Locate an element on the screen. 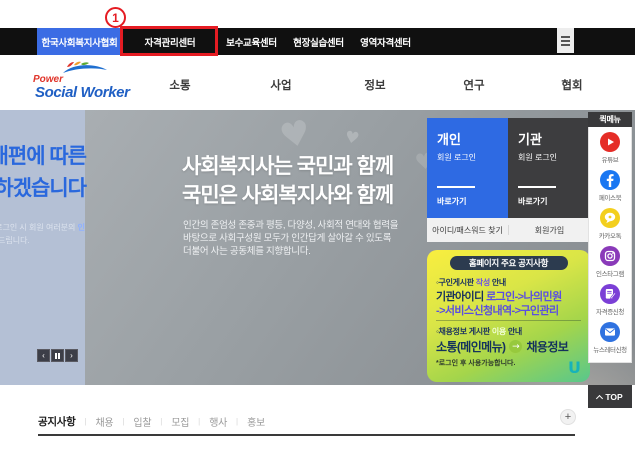 The width and height of the screenshot is (635, 453). certificate-icon is located at coordinates (610, 294).